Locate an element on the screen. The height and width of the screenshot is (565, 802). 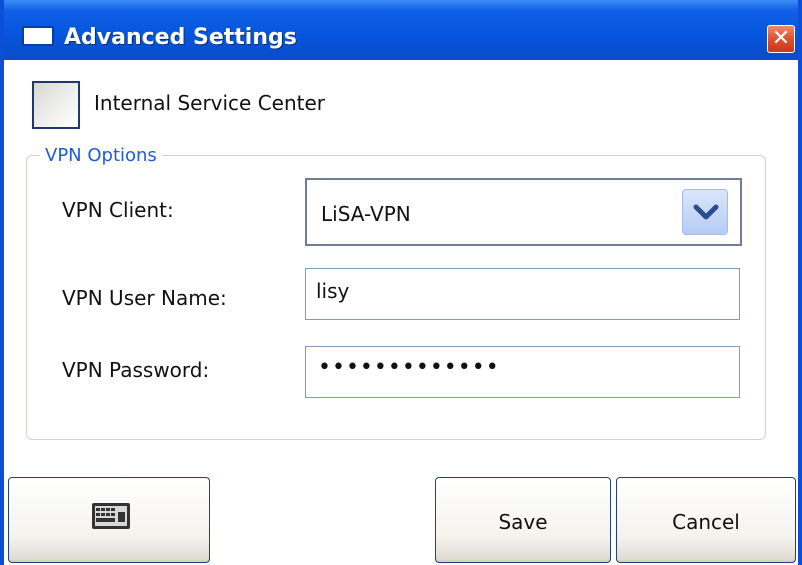
vpn-user-name-value: lisy is located at coordinates (333, 291).